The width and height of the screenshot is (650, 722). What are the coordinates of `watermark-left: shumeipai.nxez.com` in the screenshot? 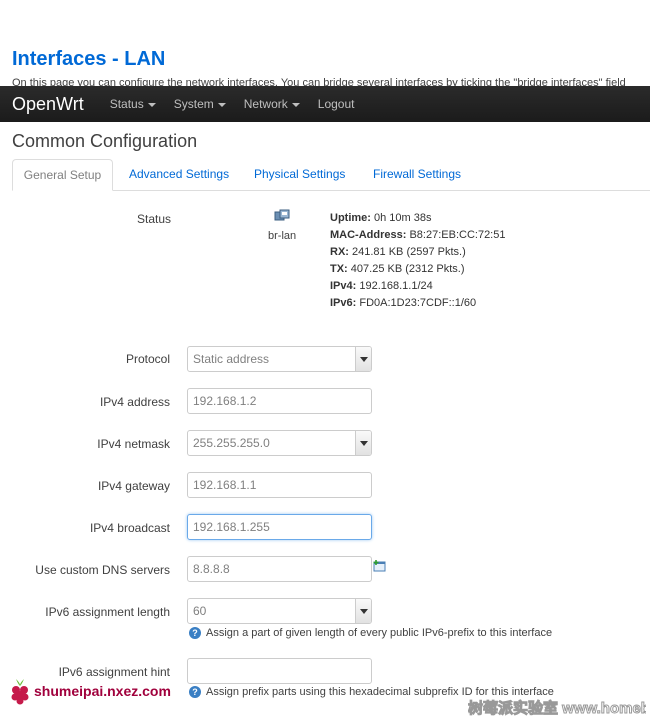 It's located at (89, 691).